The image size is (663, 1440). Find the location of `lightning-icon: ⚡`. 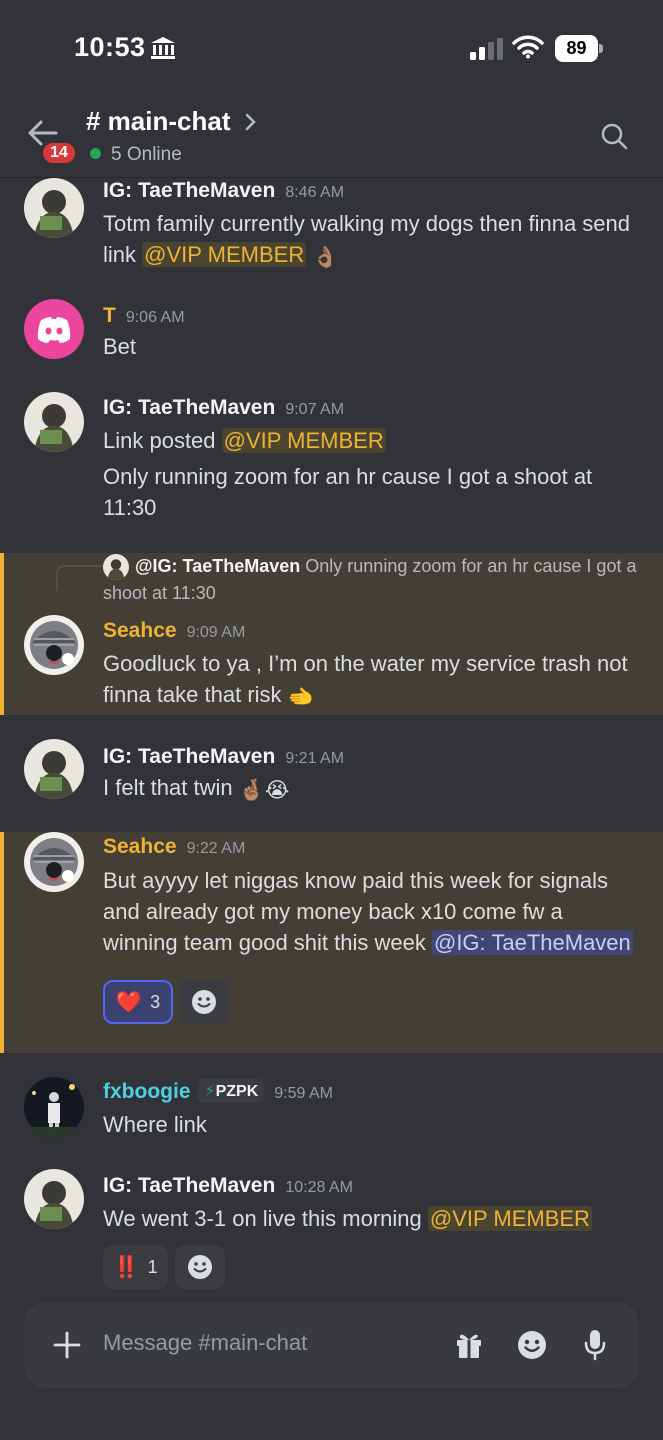

lightning-icon: ⚡ is located at coordinates (210, 1091).